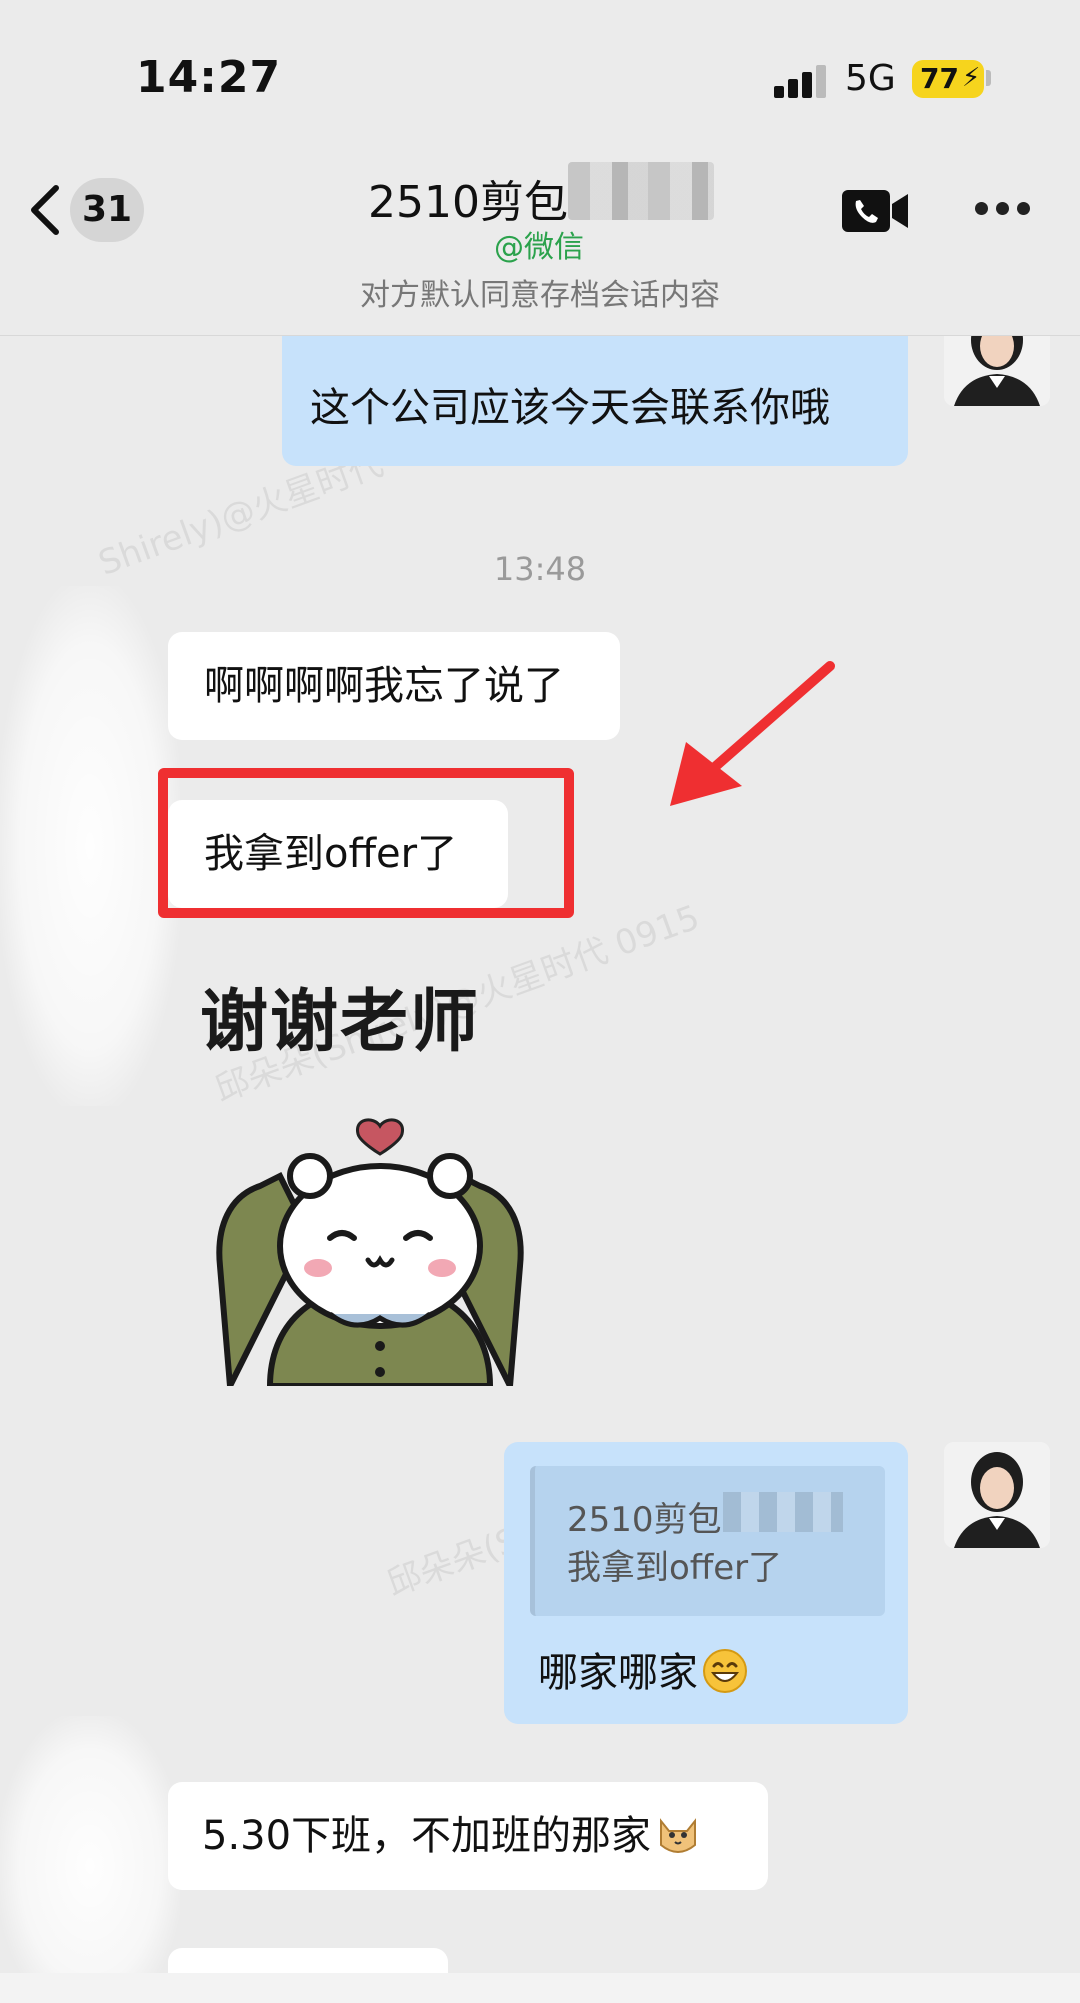 The image size is (1080, 2003). Describe the element at coordinates (570, 408) in the screenshot. I see `message-text: 这个公司应该今天会联系你哦` at that location.